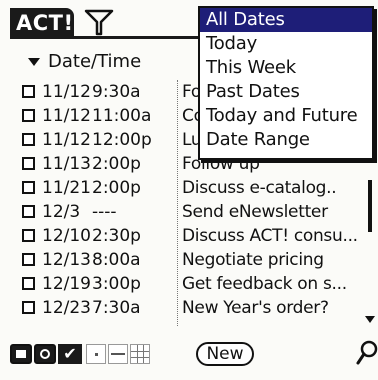 This screenshot has width=378, height=380. I want to click on menu-item-today: Today, so click(286, 44).